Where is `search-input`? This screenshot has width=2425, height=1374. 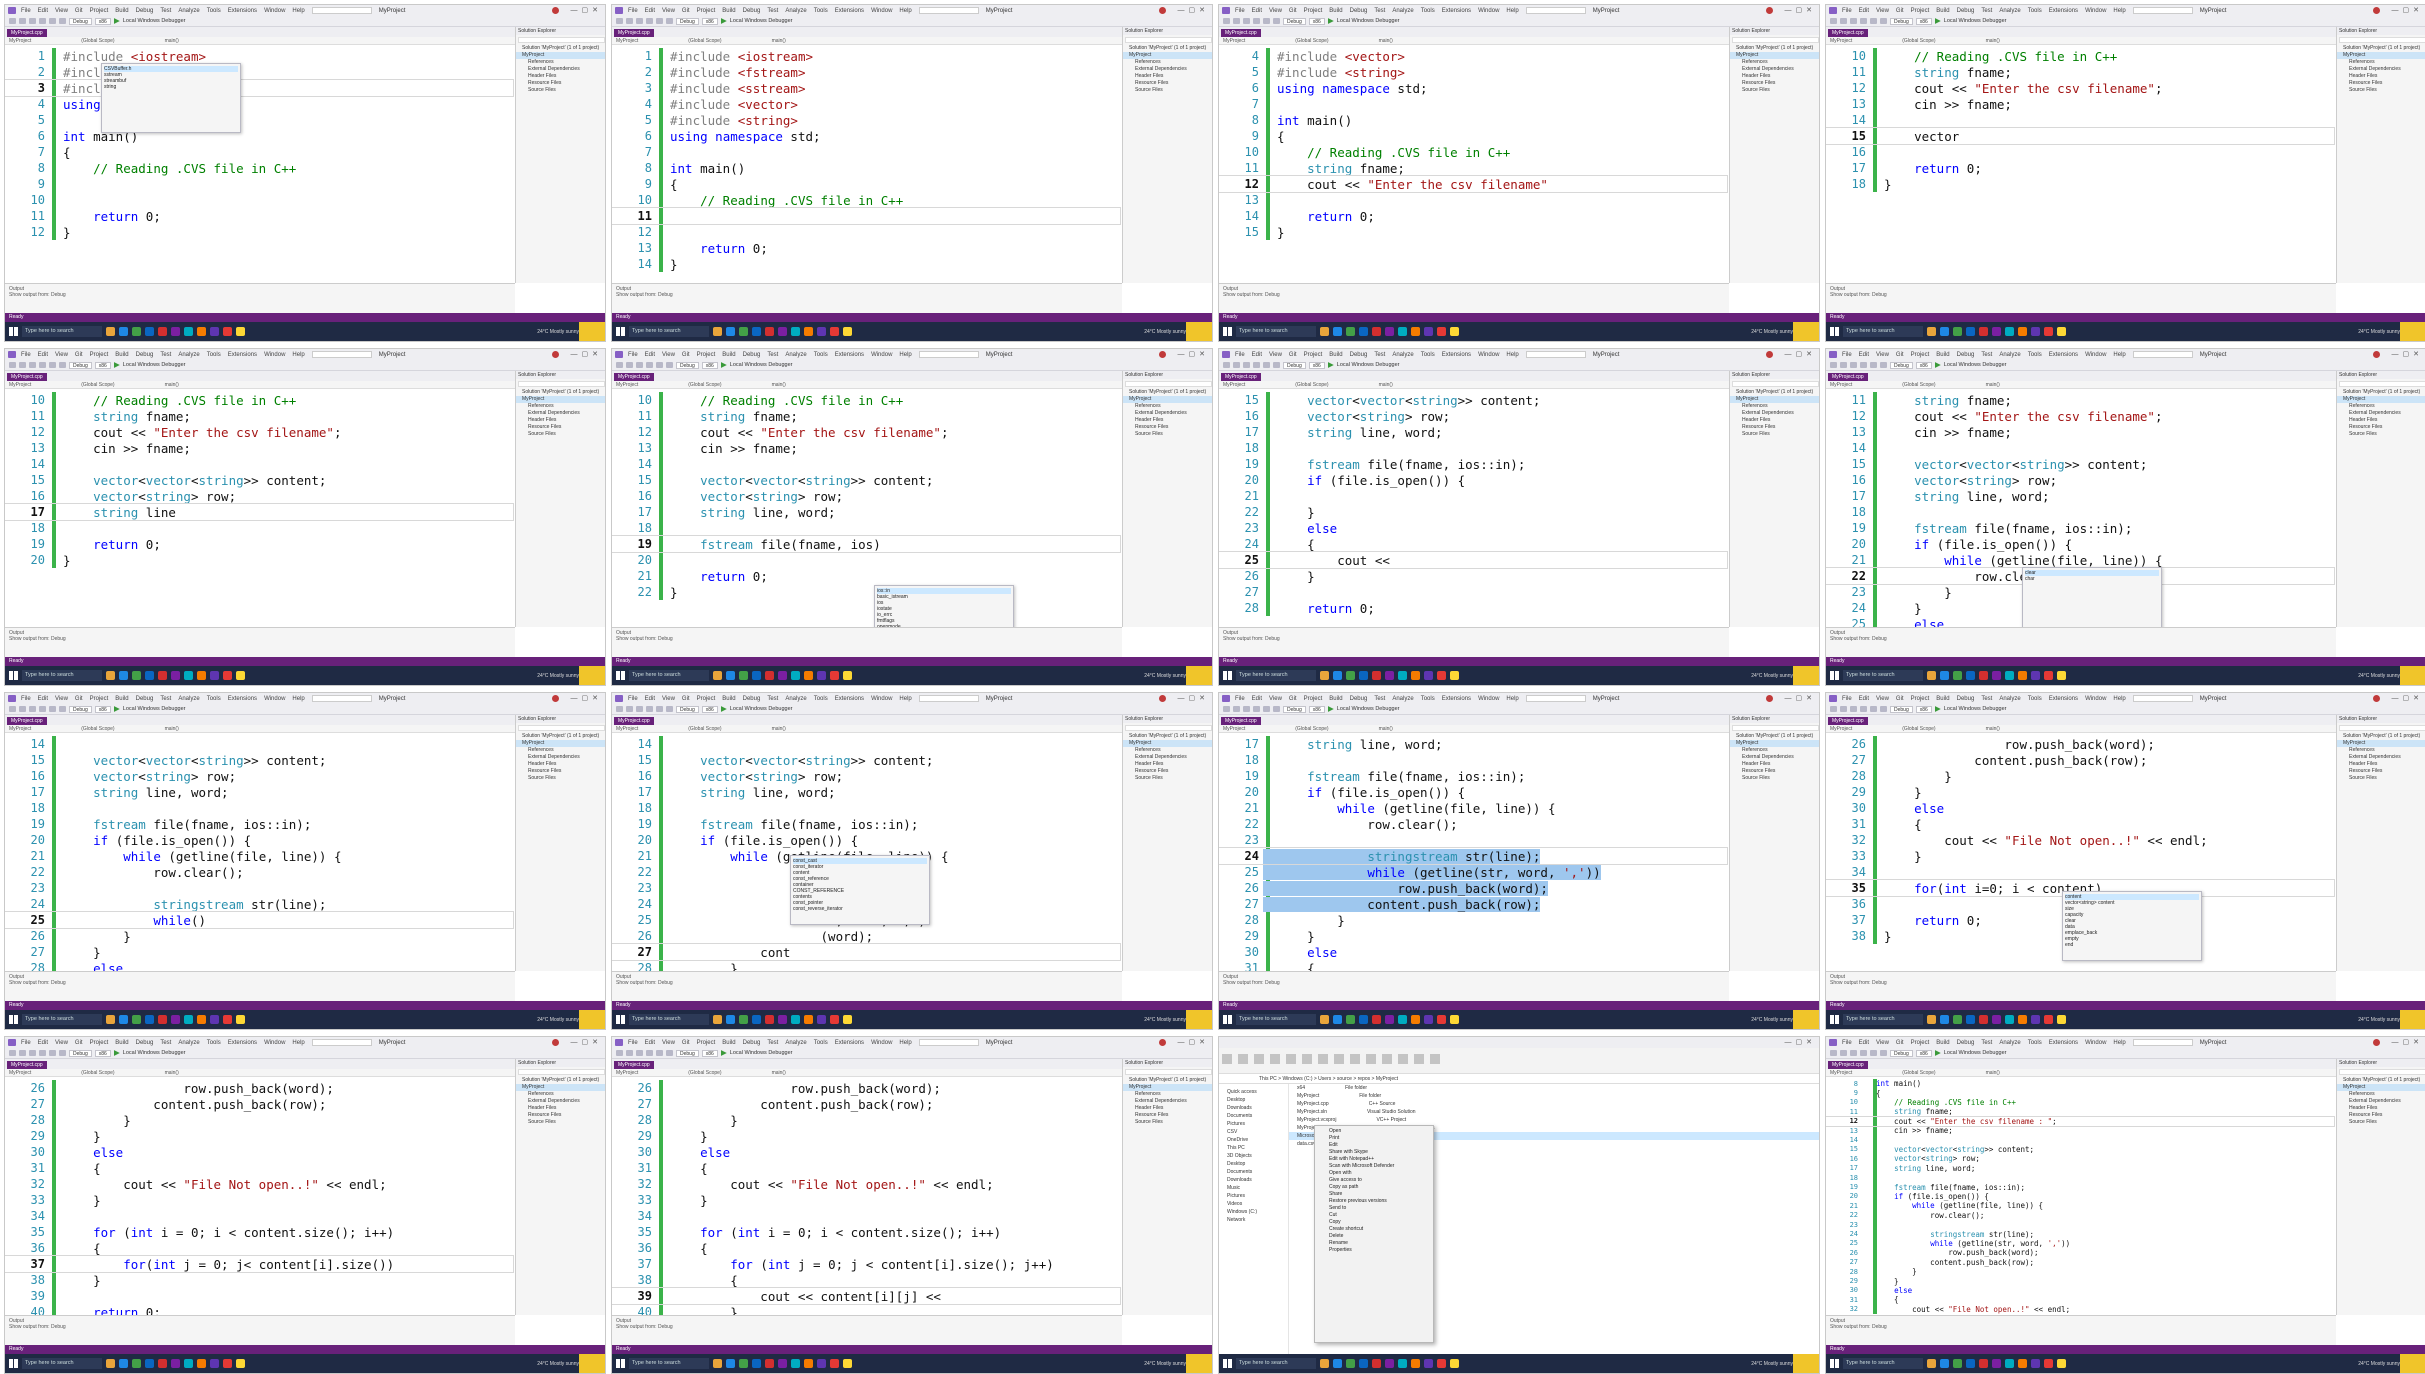
search-input is located at coordinates (1555, 354).